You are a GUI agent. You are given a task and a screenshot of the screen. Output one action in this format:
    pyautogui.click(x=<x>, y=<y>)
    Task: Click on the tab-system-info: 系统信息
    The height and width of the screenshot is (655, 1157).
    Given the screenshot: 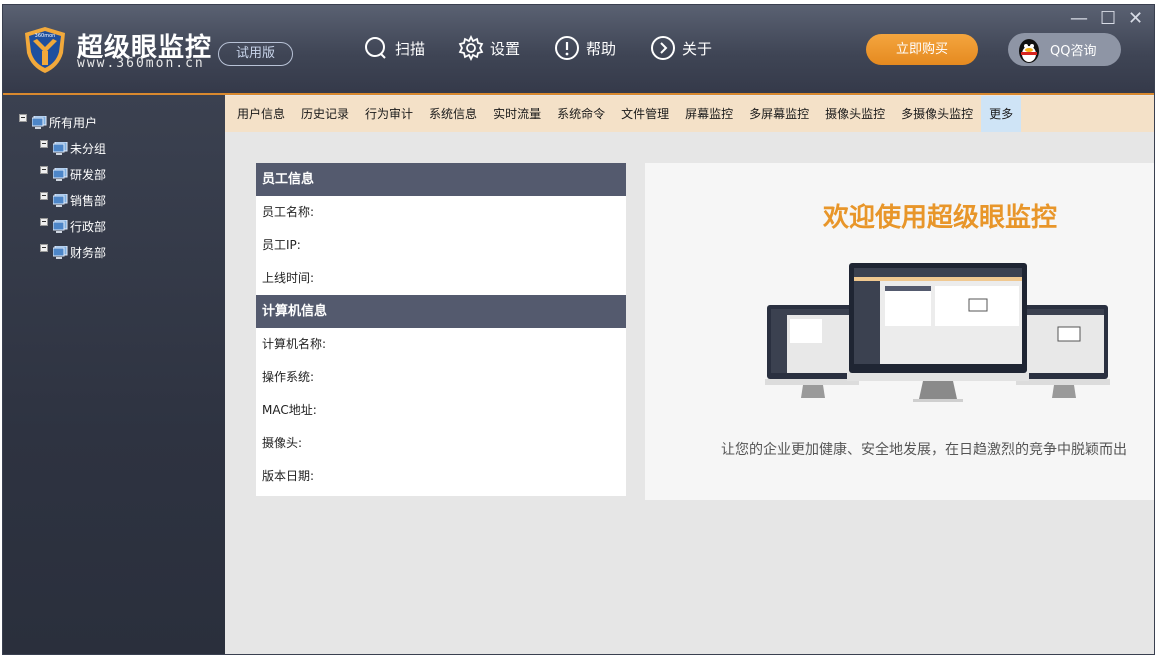 What is the action you would take?
    pyautogui.click(x=453, y=114)
    